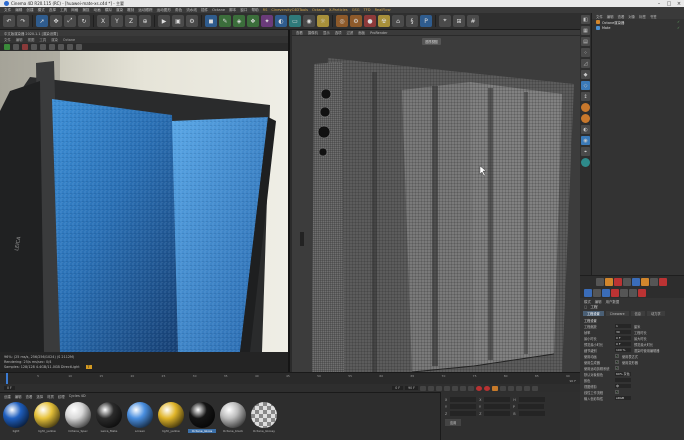  I want to click on object-manager-menu-item: 编辑, so click(610, 16).